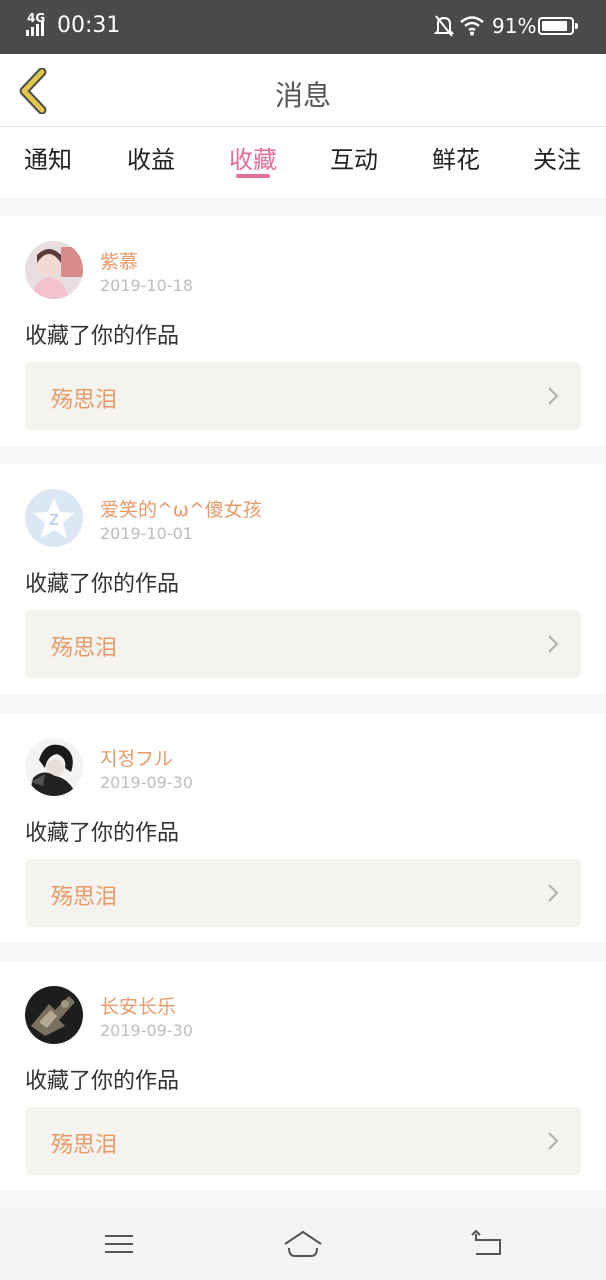 Image resolution: width=606 pixels, height=1280 pixels. I want to click on battery-icon, so click(558, 26).